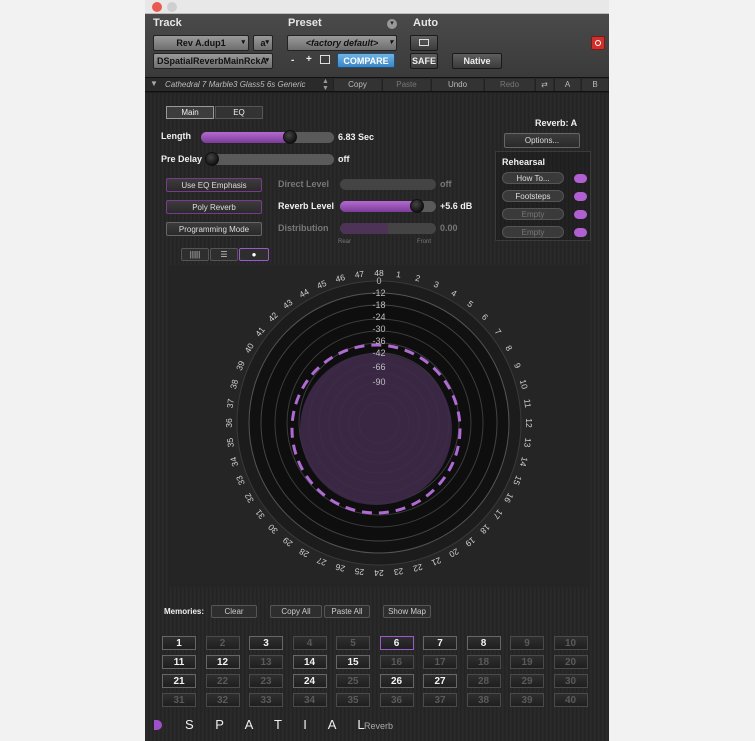 The image size is (755, 741). What do you see at coordinates (392, 24) in the screenshot?
I see `preset-menu-icon: ▾` at bounding box center [392, 24].